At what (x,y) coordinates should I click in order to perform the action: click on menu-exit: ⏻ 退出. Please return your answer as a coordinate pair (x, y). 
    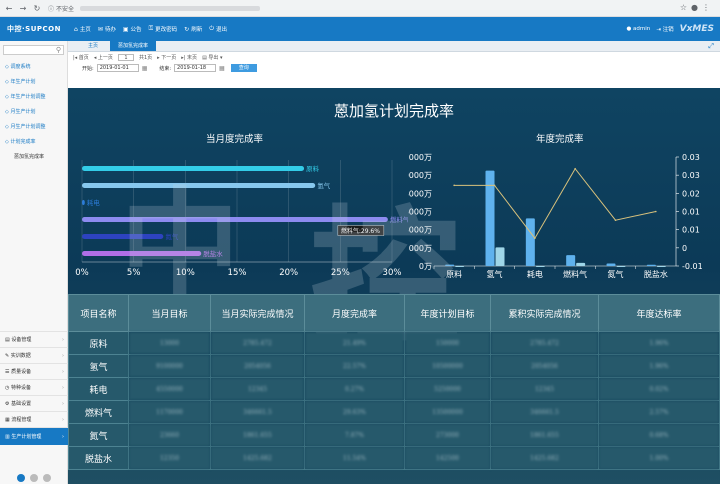
    Looking at the image, I should click on (218, 29).